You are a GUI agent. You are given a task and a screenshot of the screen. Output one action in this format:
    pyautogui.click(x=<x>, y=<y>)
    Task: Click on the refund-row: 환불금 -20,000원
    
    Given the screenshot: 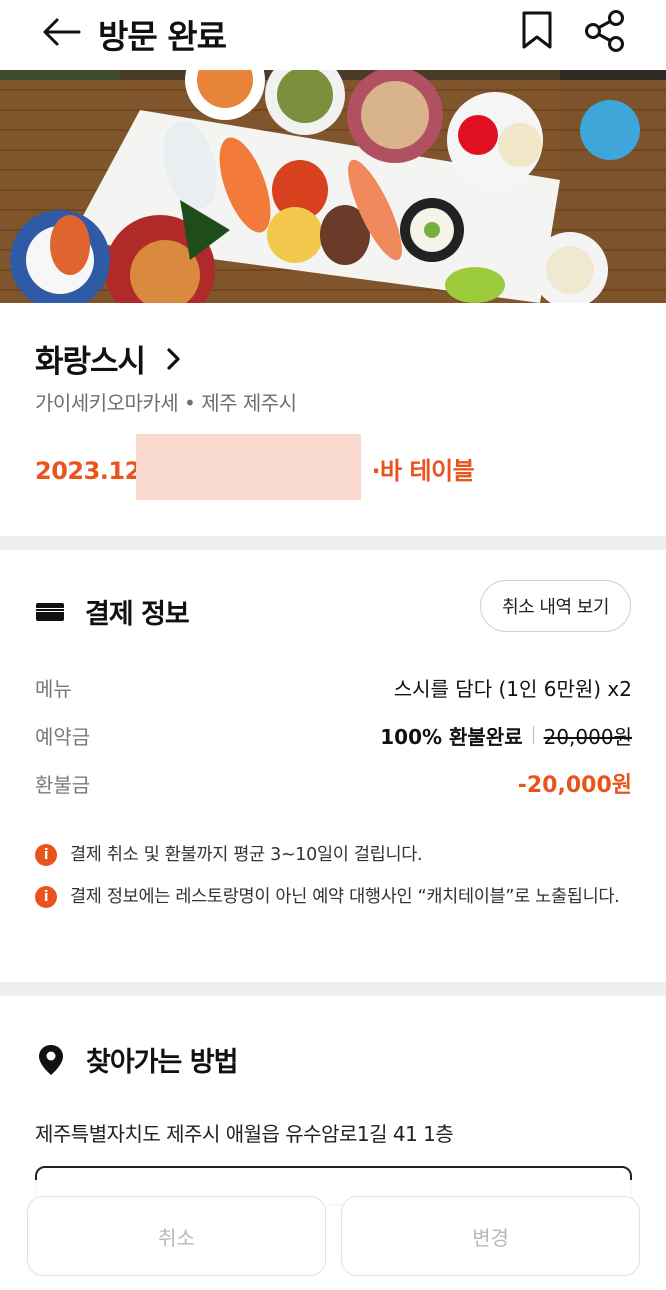 What is the action you would take?
    pyautogui.click(x=333, y=783)
    